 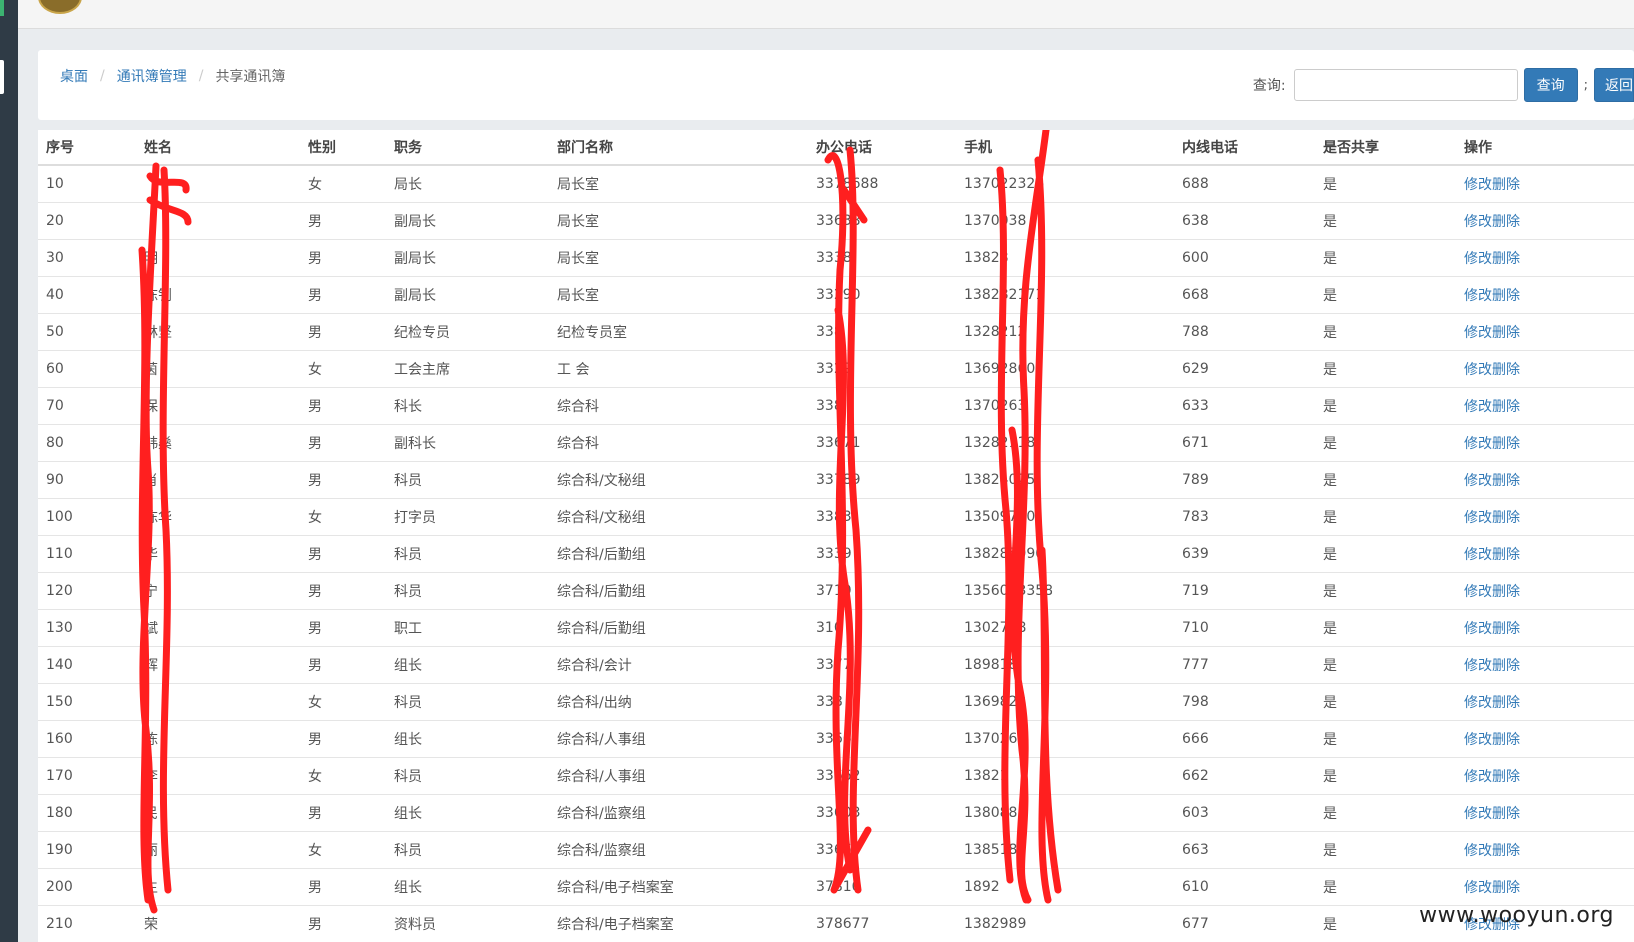 What do you see at coordinates (1065, 258) in the screenshot?
I see `cell-mobile: 13828` at bounding box center [1065, 258].